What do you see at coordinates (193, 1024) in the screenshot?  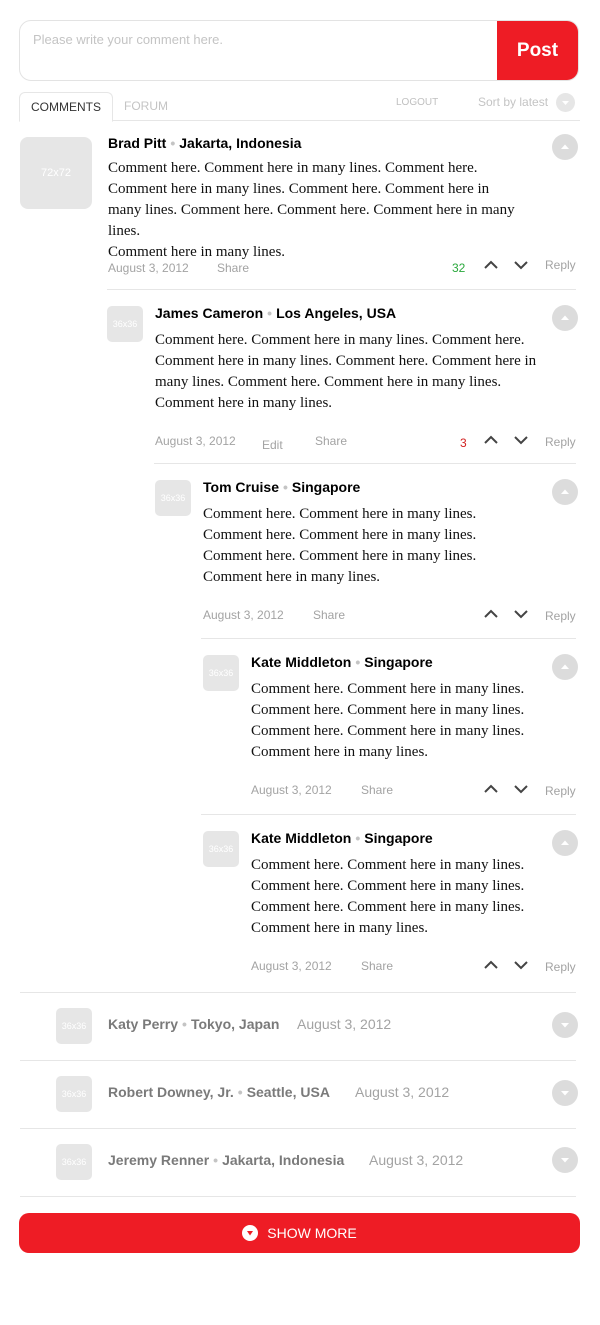 I see `comment-author-line: Katy Perry • Tokyo, Japan` at bounding box center [193, 1024].